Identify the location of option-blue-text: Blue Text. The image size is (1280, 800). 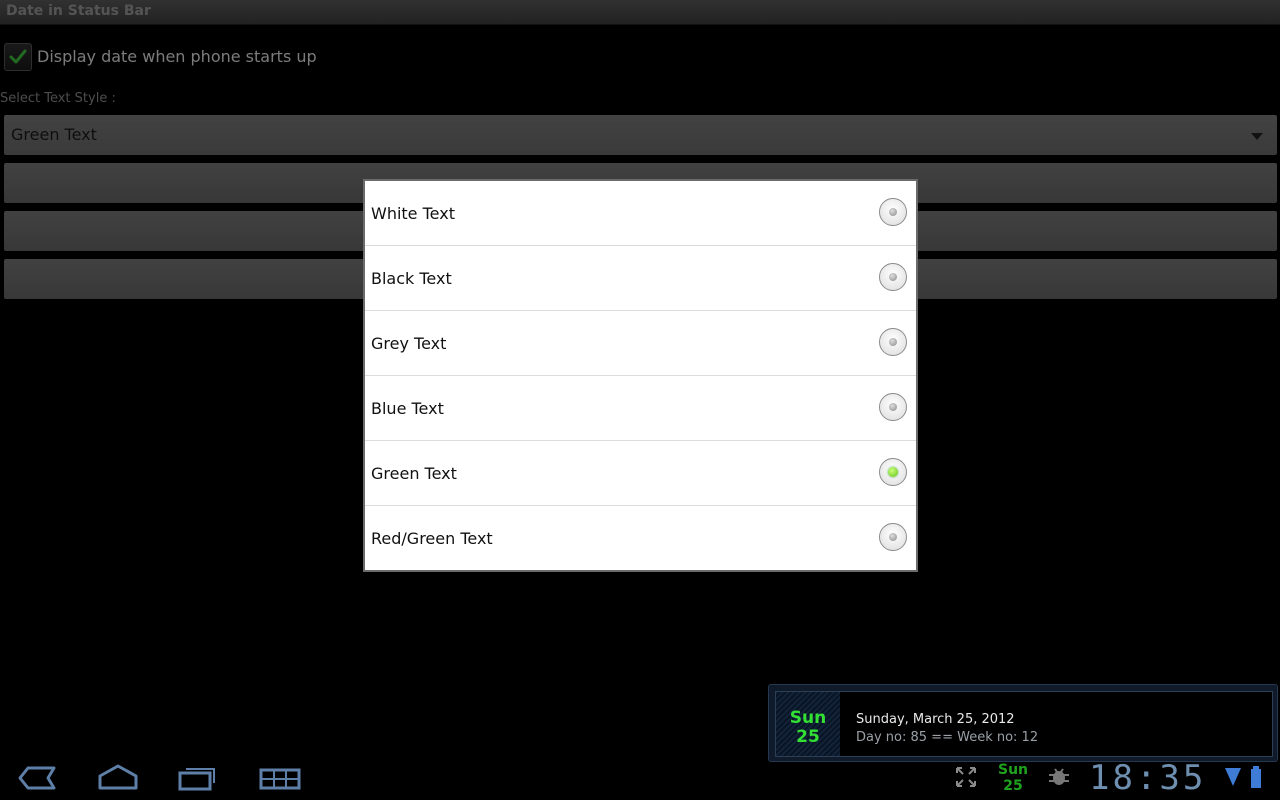
(640, 408).